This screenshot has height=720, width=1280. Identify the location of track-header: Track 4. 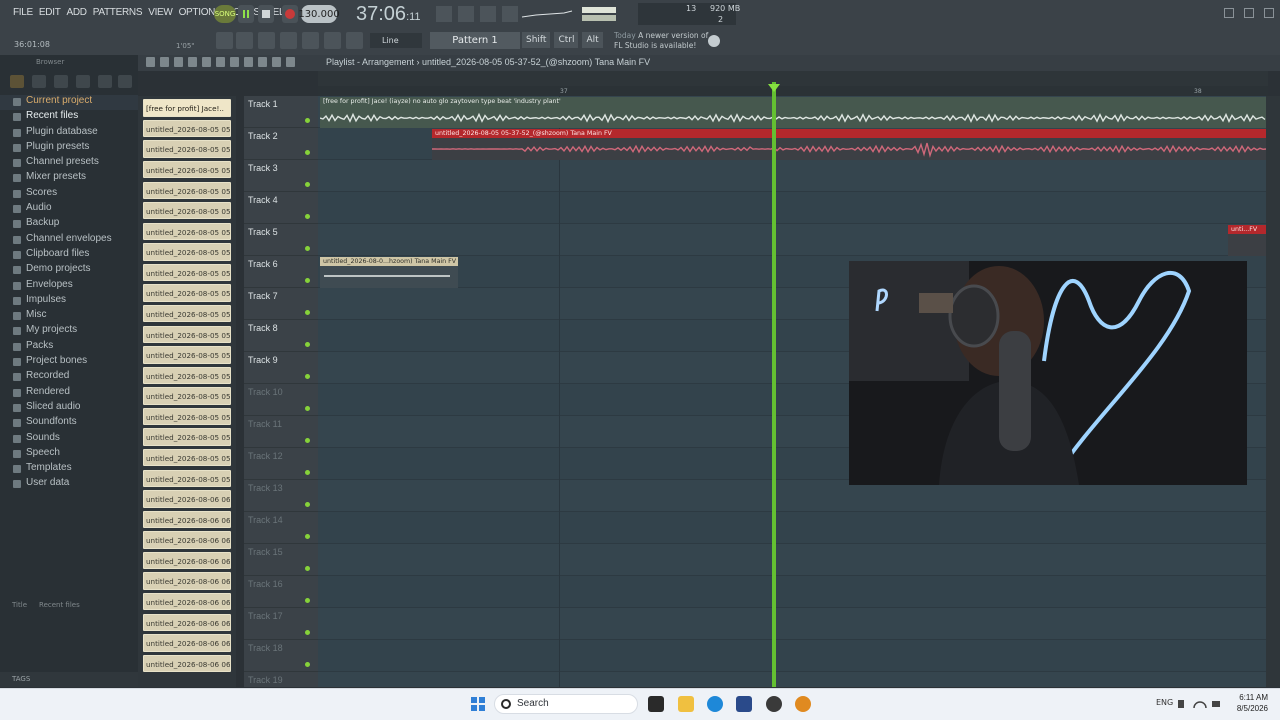
(281, 208).